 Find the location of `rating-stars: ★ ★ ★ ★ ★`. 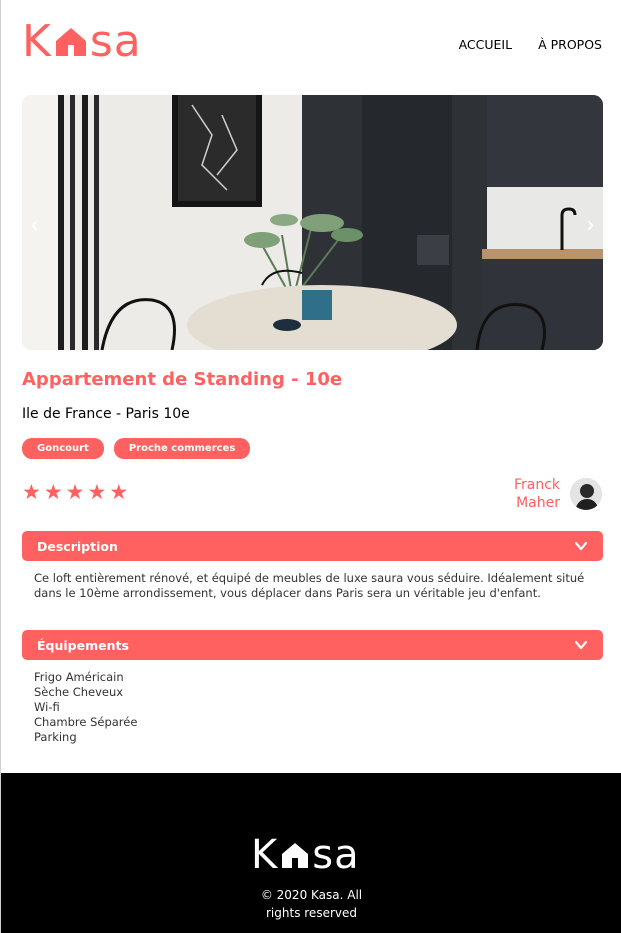

rating-stars: ★ ★ ★ ★ ★ is located at coordinates (75, 492).